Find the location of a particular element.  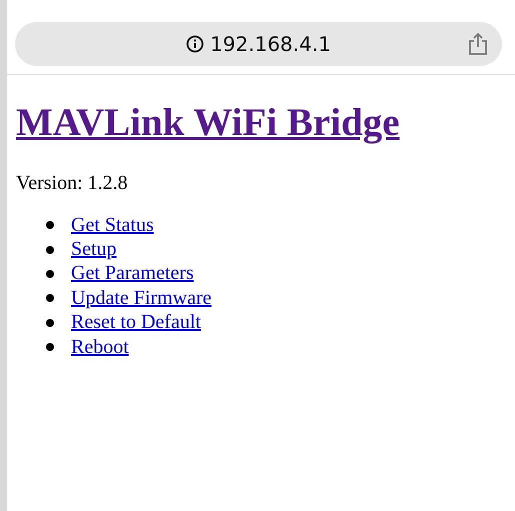

menu-link: Reboot is located at coordinates (100, 347).